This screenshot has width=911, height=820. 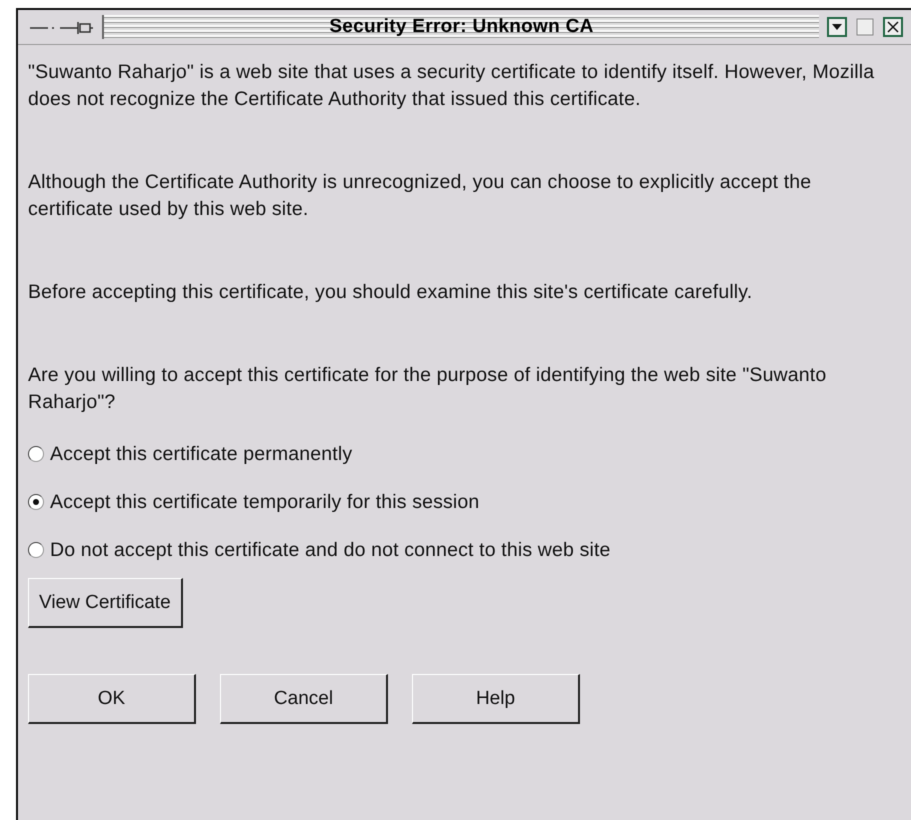 I want to click on title-bar: Security Error: Unknown CA, so click(x=460, y=27).